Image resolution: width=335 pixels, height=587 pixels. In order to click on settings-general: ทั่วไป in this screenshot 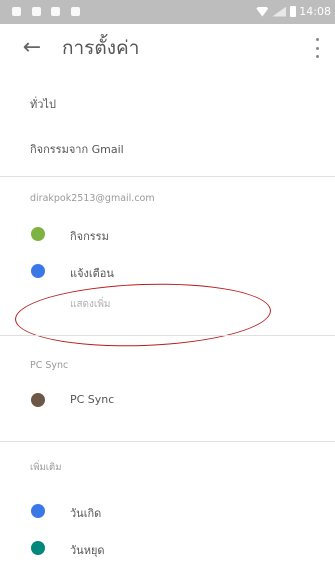, I will do `click(167, 105)`.